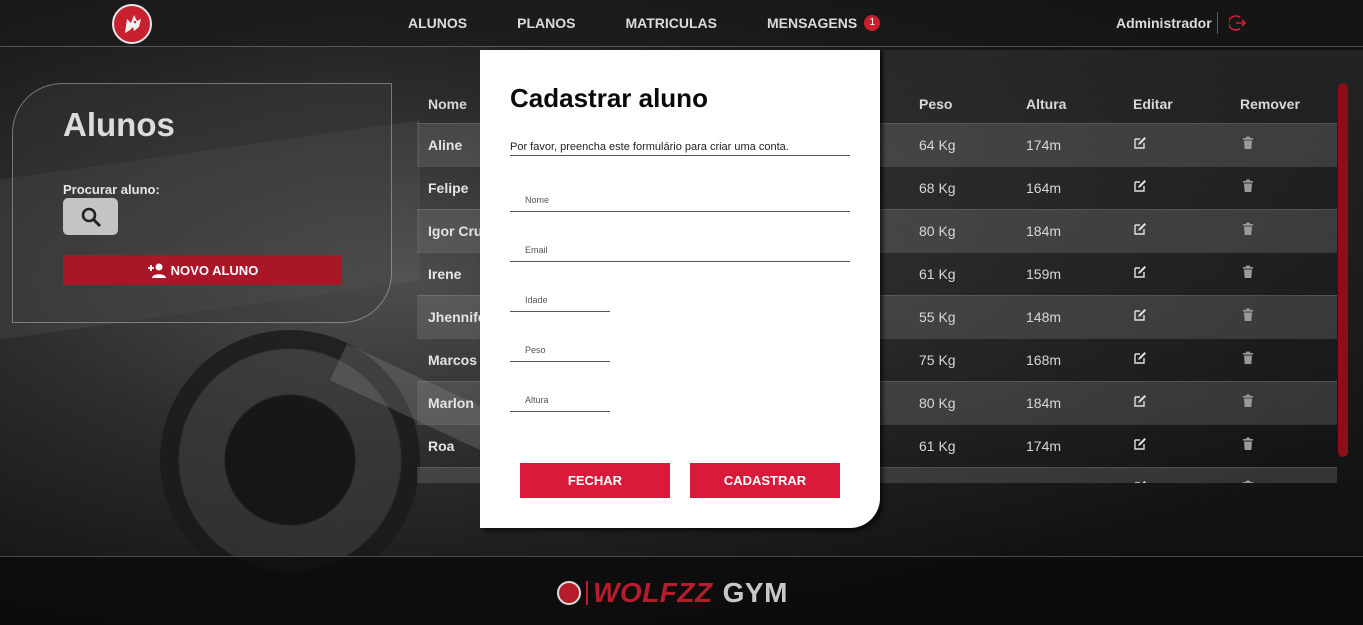 The height and width of the screenshot is (625, 1363). I want to click on search-icon, so click(91, 217).